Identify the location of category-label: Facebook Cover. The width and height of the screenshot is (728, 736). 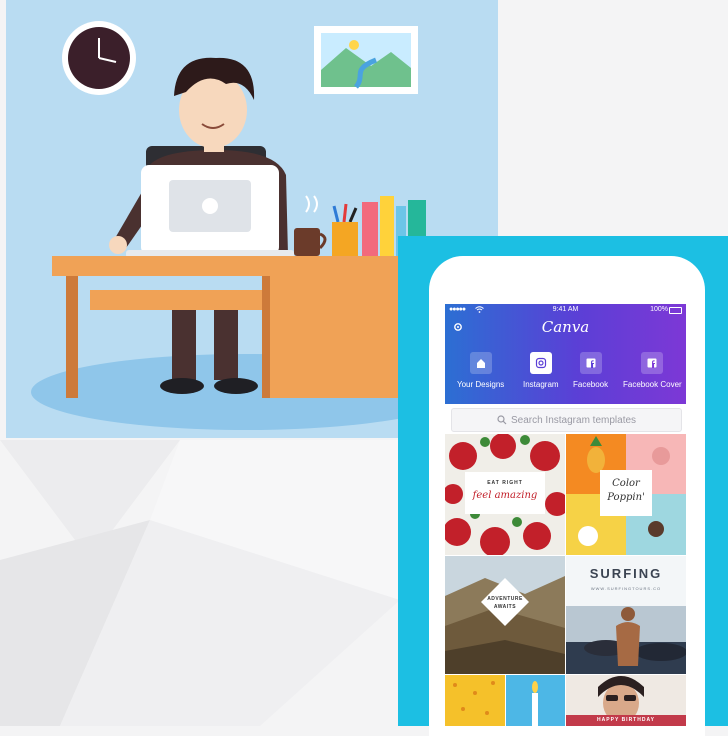
(652, 384).